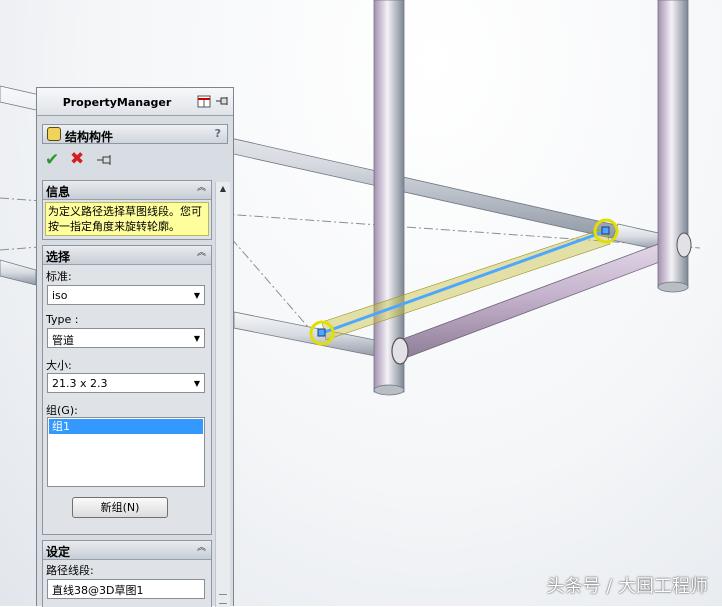 The width and height of the screenshot is (722, 607). I want to click on help-button: ?, so click(218, 133).